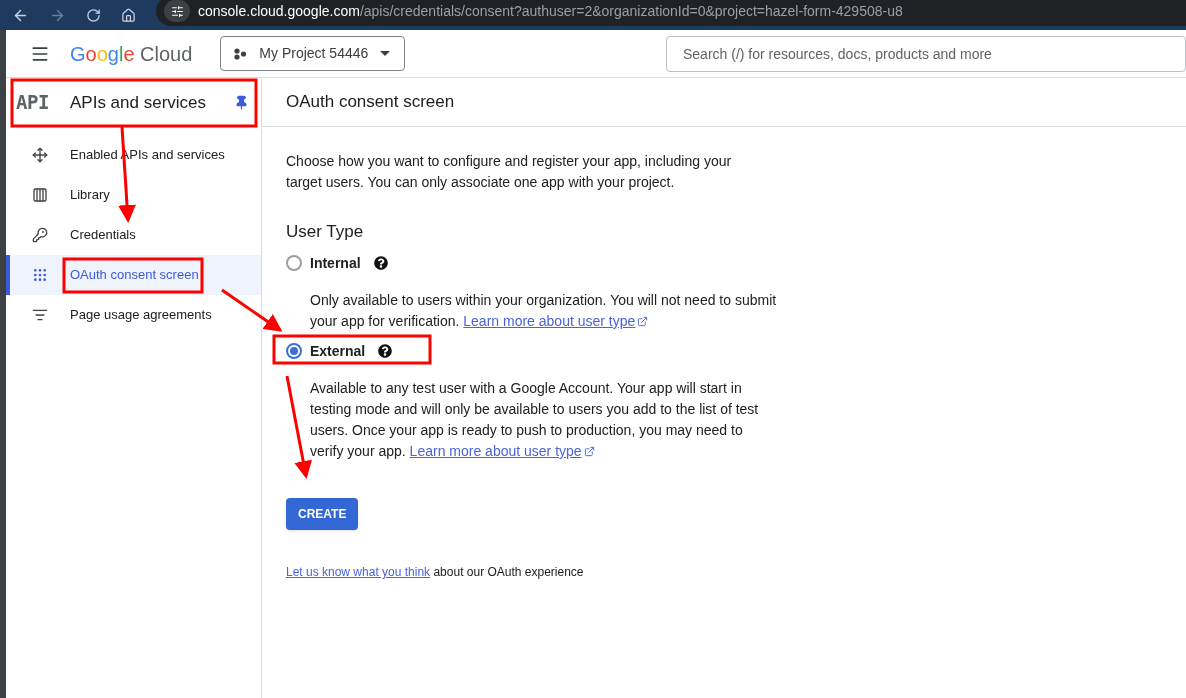 This screenshot has width=1186, height=698. Describe the element at coordinates (509, 172) in the screenshot. I see `intro-text: Choose how you want to configure and register your app, including your target users. You can only associate one app with your project.` at that location.